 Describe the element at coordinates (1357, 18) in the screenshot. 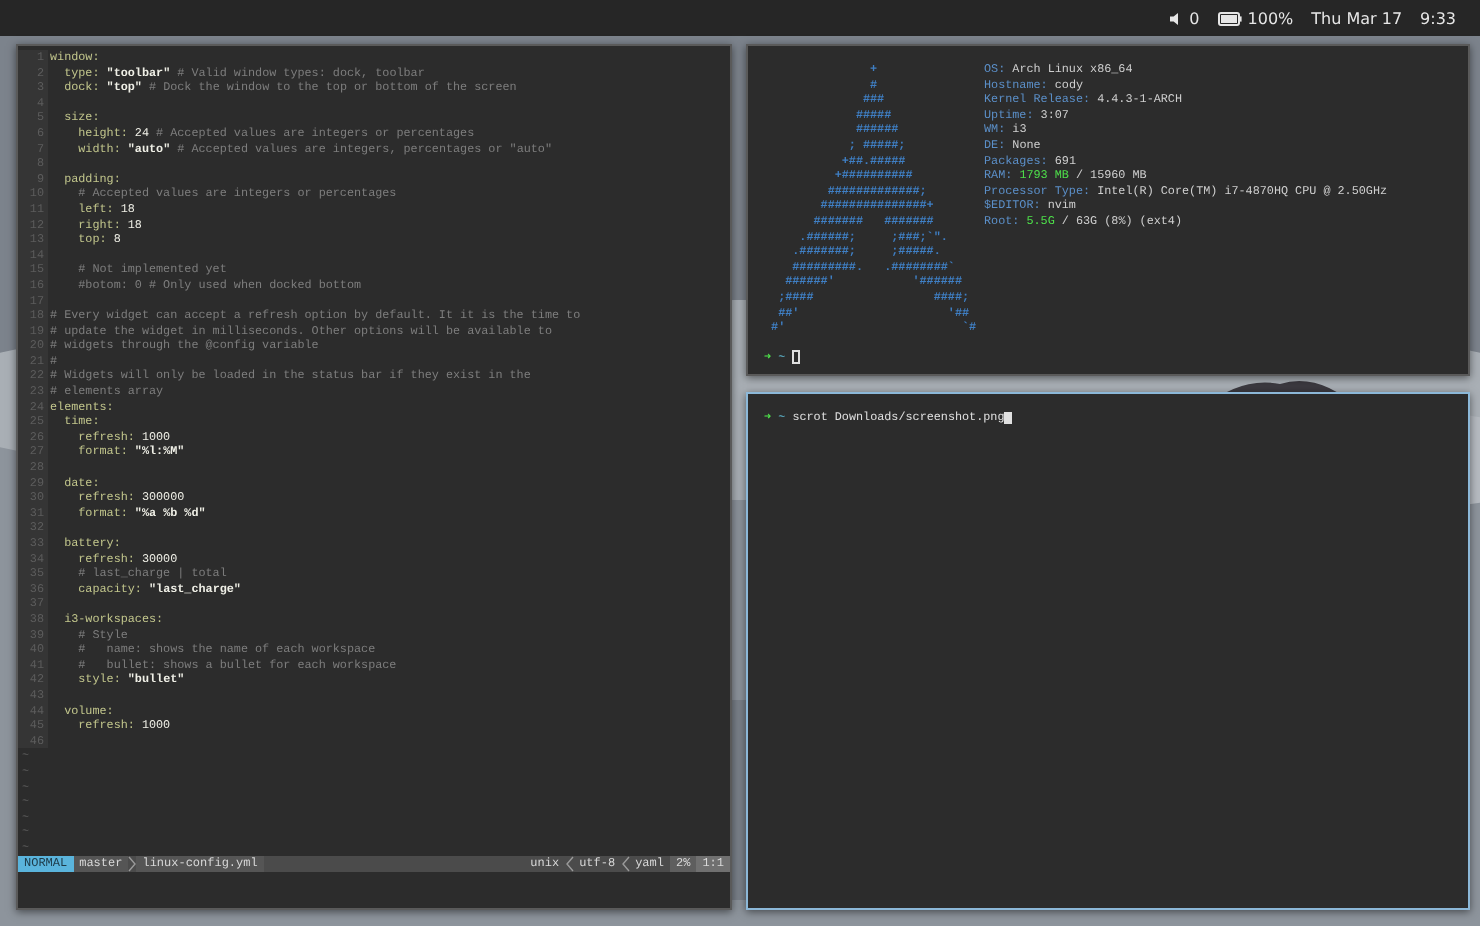

I see `date-text: Thu Mar 17` at that location.